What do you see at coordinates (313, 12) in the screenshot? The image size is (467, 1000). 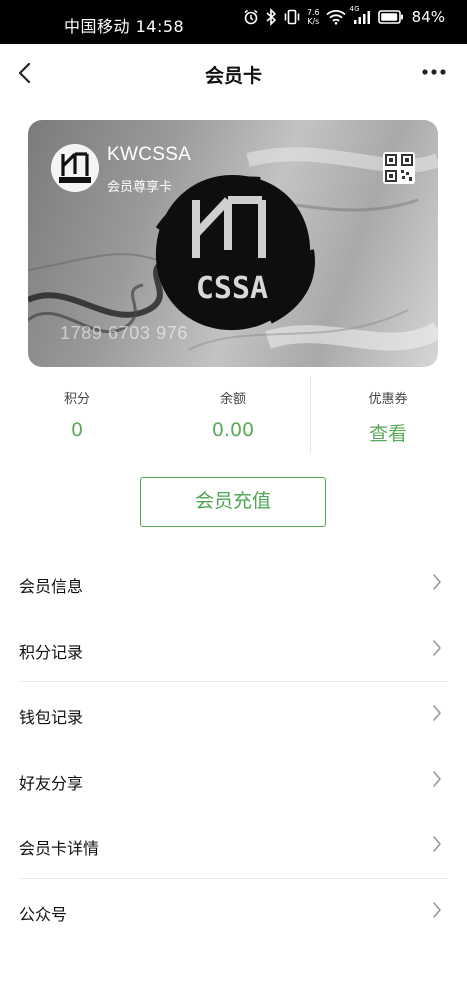 I see `net-speed-value: 7.6` at bounding box center [313, 12].